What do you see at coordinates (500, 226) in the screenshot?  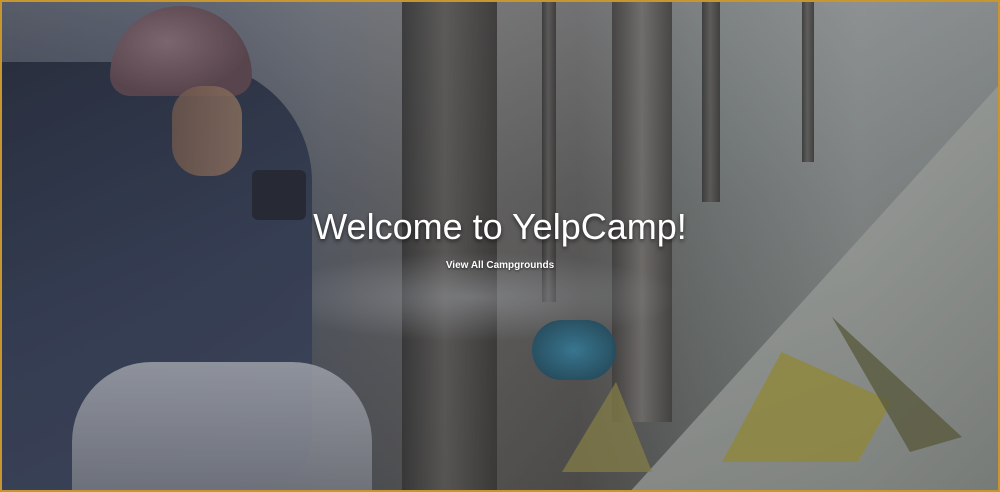 I see `page-title: Welcome to YelpCamp!` at bounding box center [500, 226].